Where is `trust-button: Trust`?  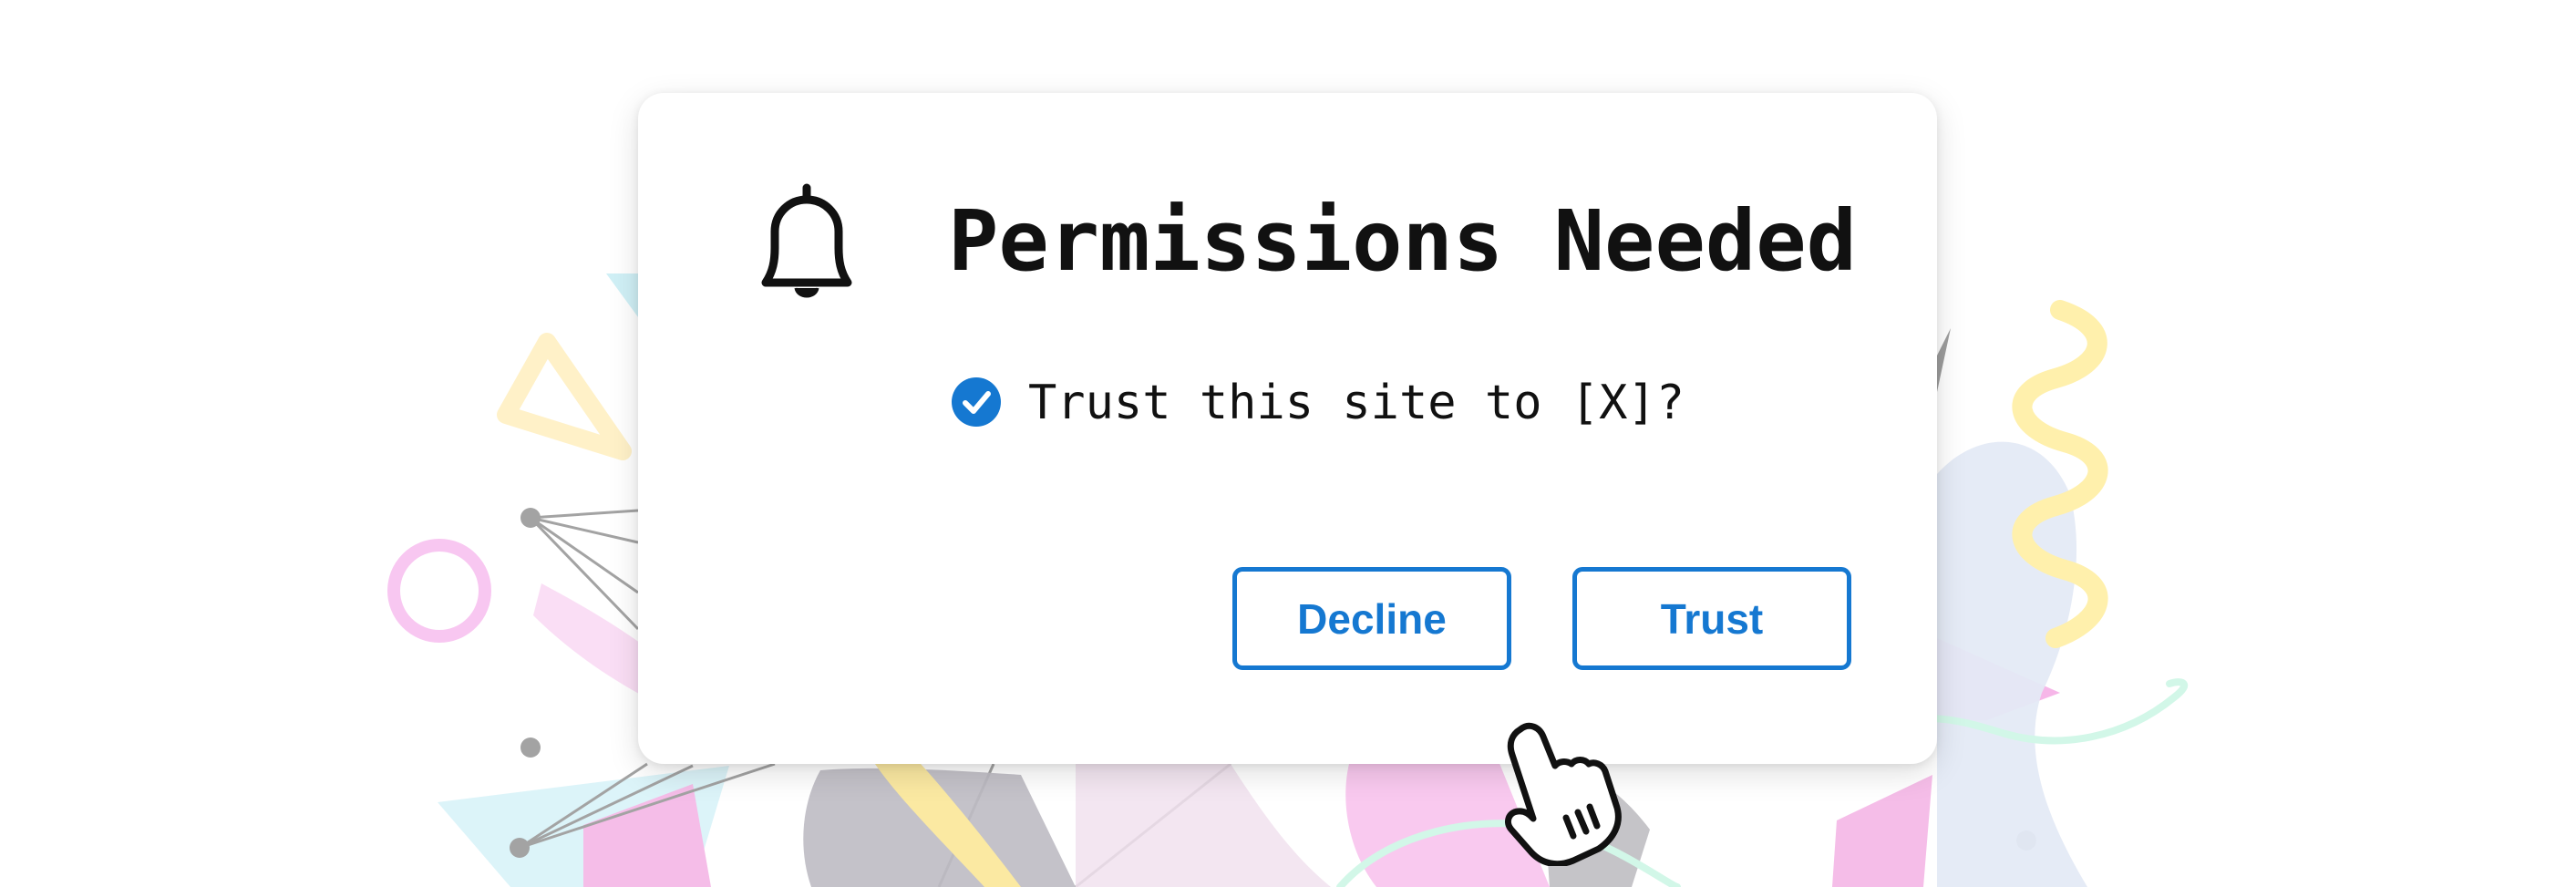
trust-button: Trust is located at coordinates (1711, 618).